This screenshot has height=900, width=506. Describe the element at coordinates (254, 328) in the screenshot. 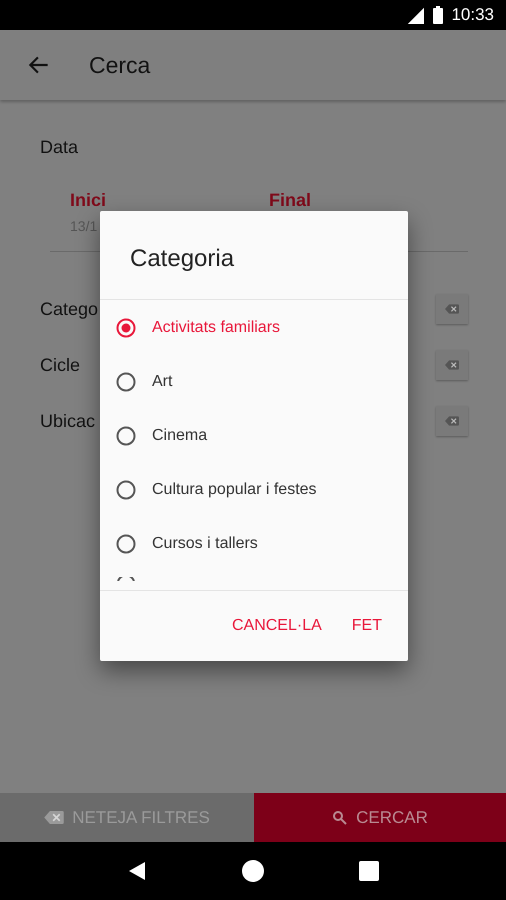

I see `radio-option: Activitats familiars` at that location.